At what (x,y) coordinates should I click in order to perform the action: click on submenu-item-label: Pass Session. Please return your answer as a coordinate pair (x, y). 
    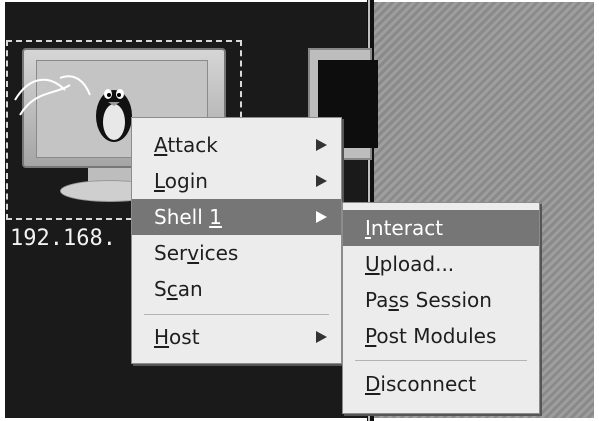
    Looking at the image, I should click on (428, 300).